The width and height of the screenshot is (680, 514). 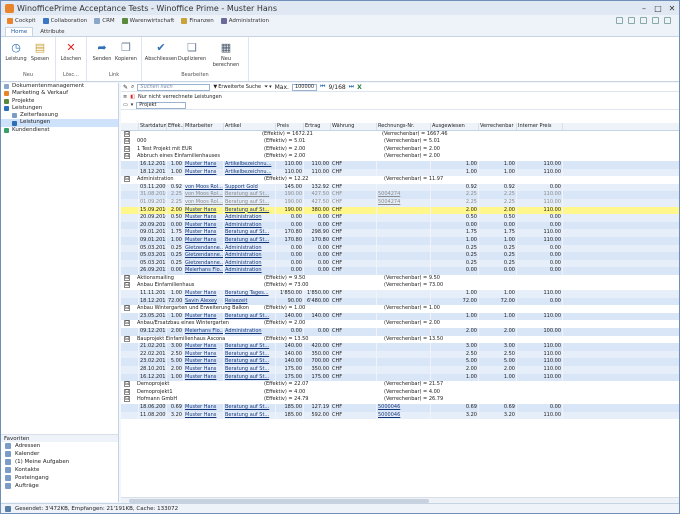 What do you see at coordinates (226, 54) in the screenshot?
I see `recalculate-button: ▦ Neu berechnen` at bounding box center [226, 54].